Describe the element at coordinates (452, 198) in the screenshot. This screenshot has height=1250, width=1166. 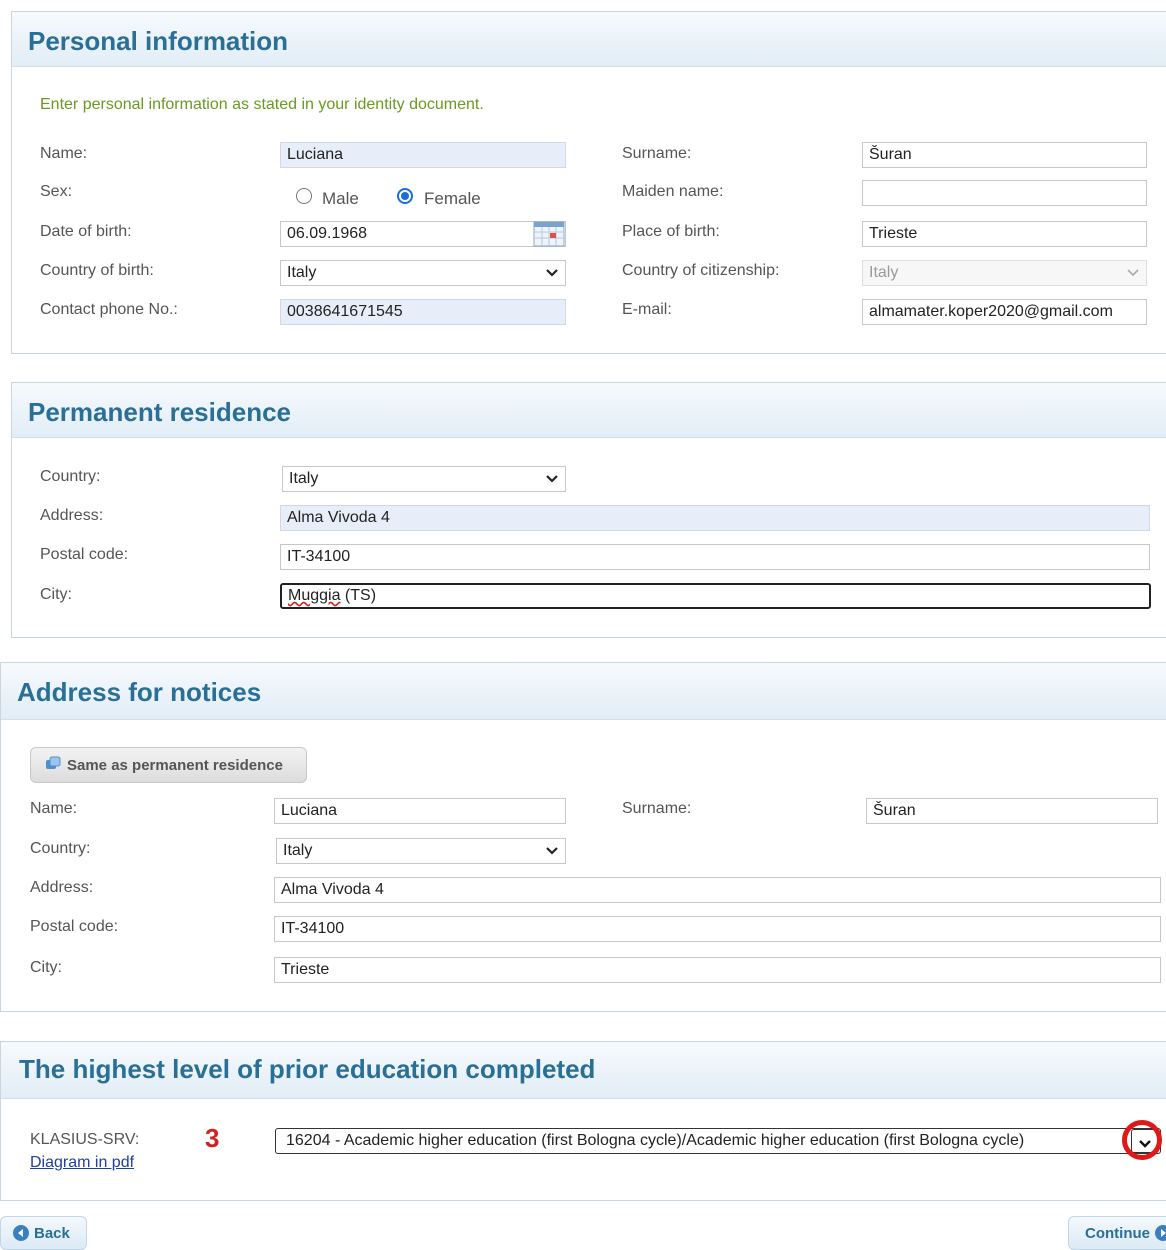
I see `sex-female-label: Female` at that location.